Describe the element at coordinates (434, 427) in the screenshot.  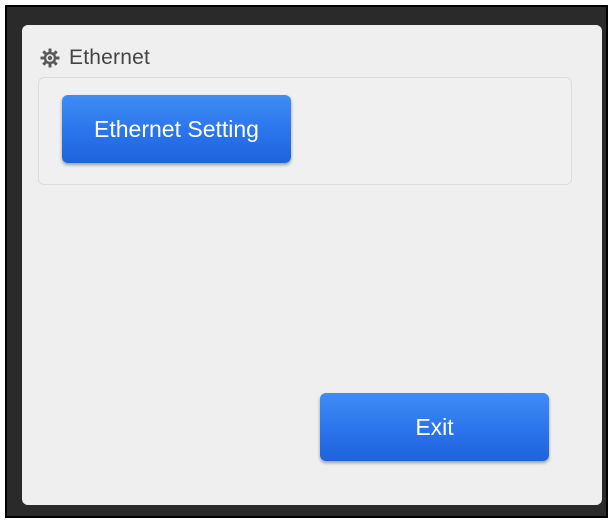
I see `exit-button: Exit` at that location.